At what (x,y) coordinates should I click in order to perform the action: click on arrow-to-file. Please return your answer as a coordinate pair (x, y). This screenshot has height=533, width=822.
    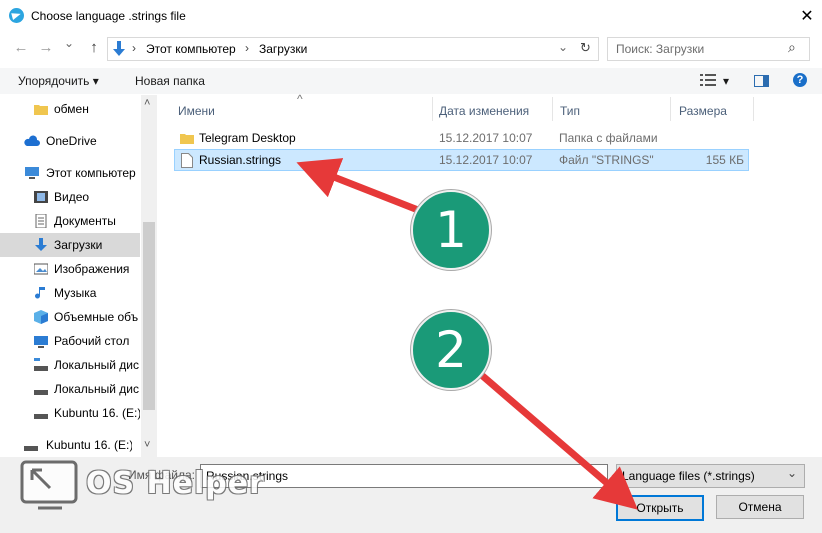
    Looking at the image, I should click on (358, 186).